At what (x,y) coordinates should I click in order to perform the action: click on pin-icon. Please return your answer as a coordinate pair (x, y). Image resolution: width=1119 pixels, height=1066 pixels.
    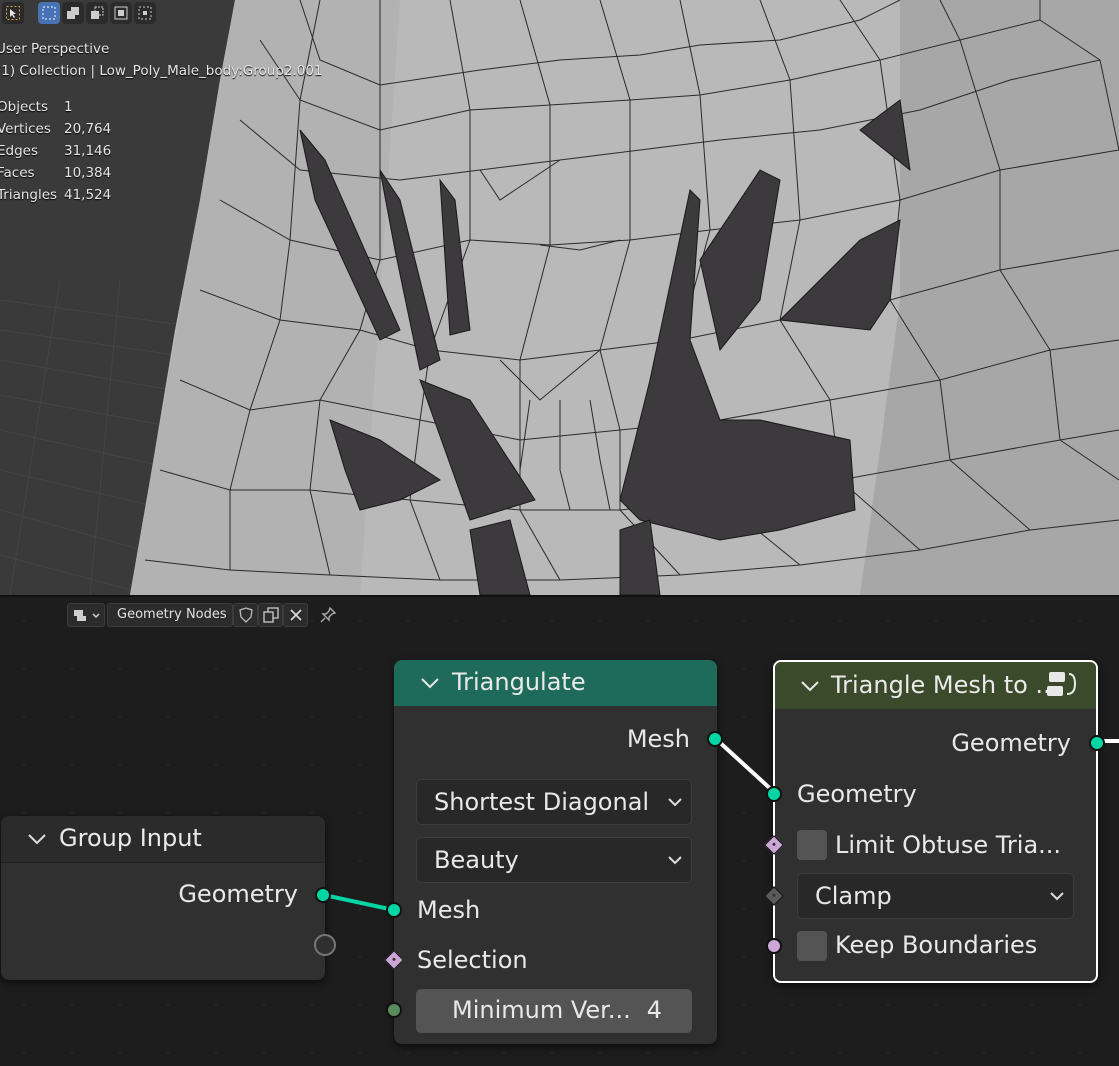
    Looking at the image, I should click on (328, 614).